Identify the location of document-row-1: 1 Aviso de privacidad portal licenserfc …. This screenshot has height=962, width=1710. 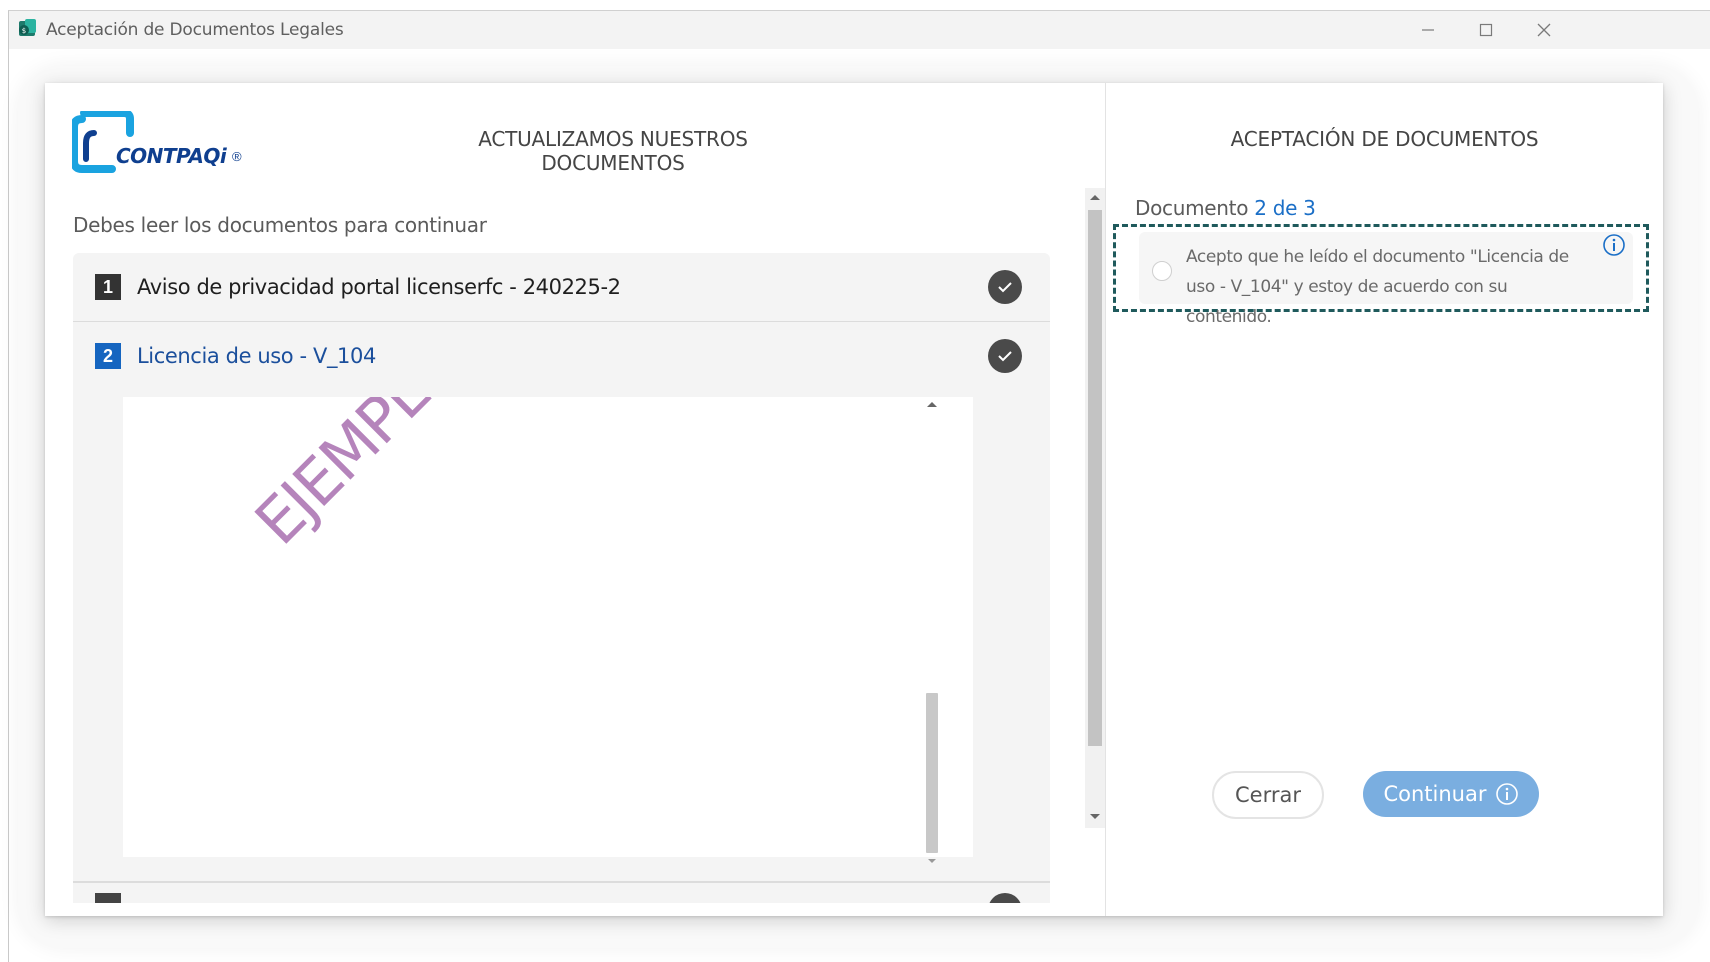
(561, 287).